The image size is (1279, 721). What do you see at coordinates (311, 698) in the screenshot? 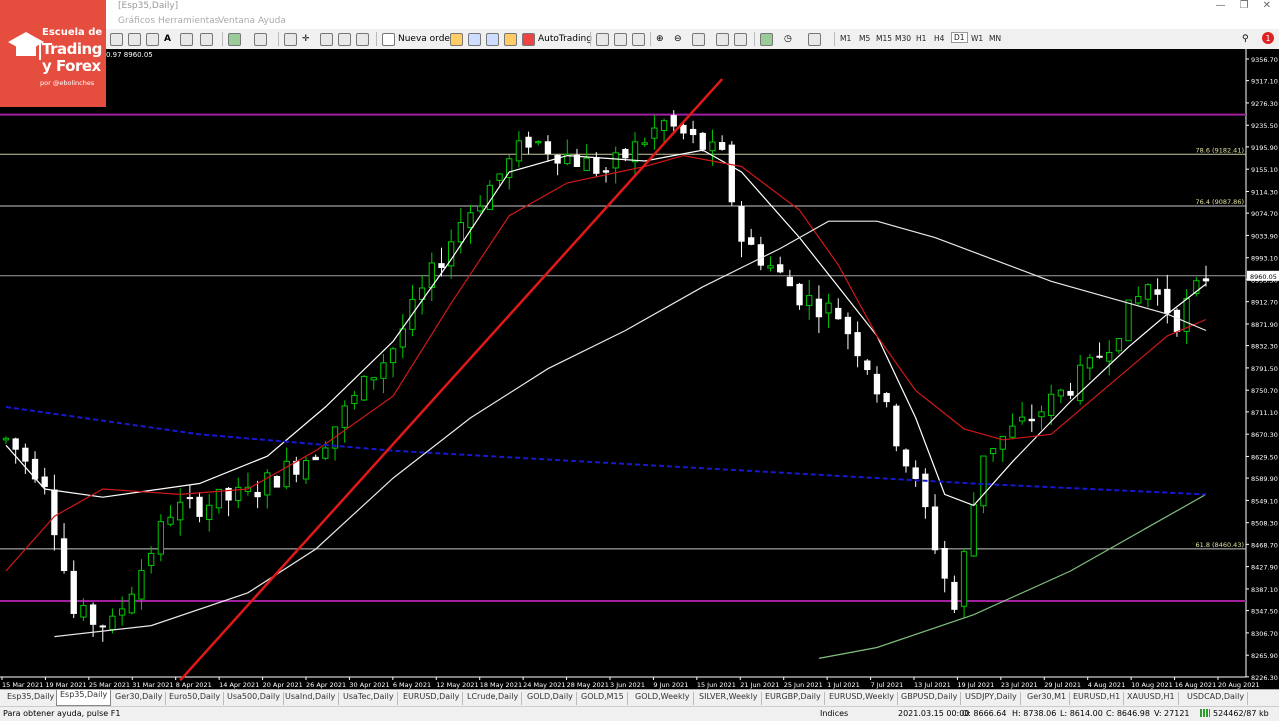
I see `chart-tab: UsaInd,Daily` at bounding box center [311, 698].